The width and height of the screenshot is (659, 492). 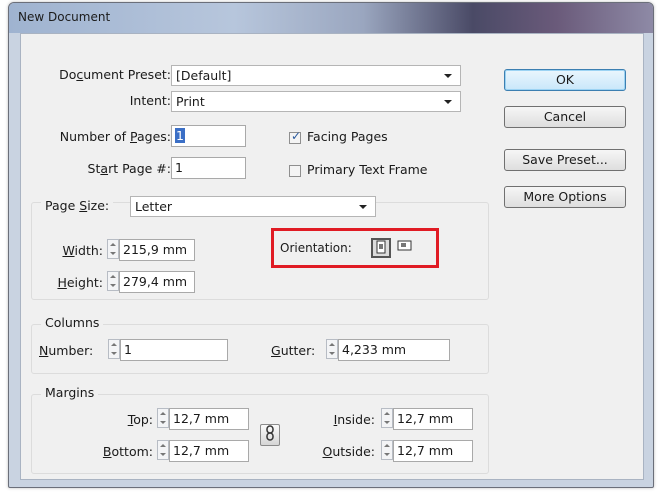 I want to click on width-label: Width:, so click(x=82, y=250).